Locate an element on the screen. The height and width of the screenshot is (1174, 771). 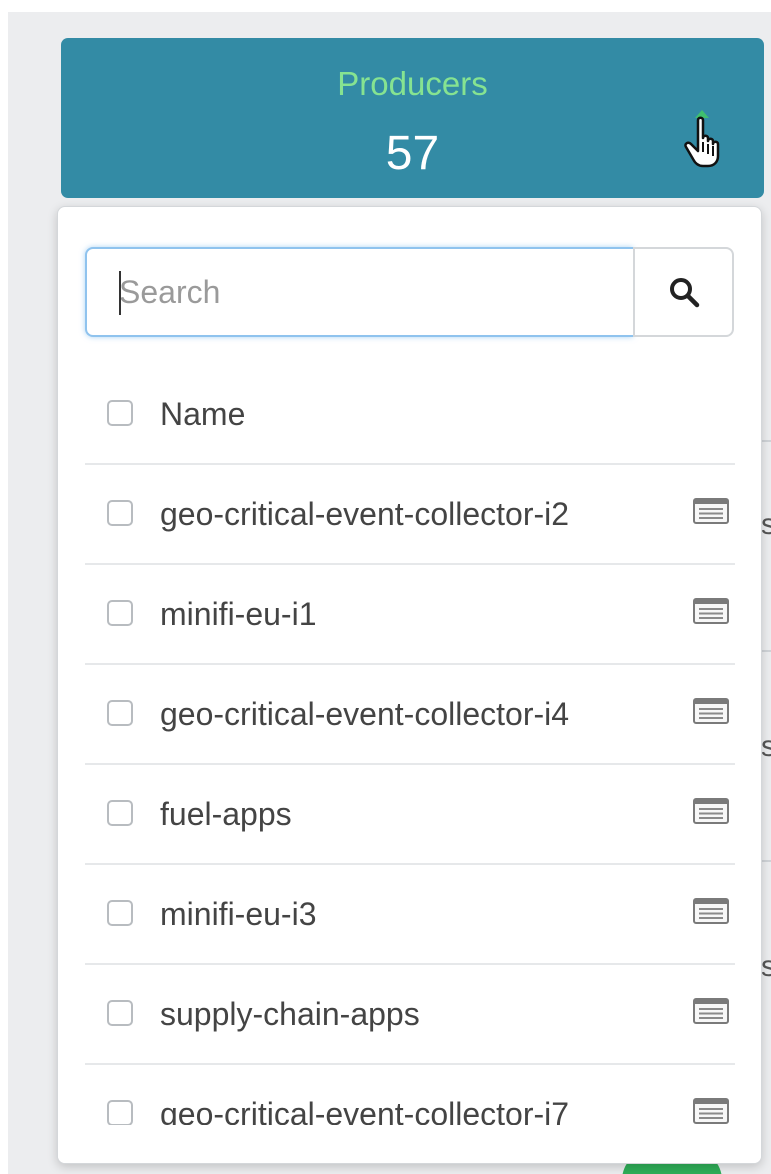
list-scroll-clip is located at coordinates (409, 1144).